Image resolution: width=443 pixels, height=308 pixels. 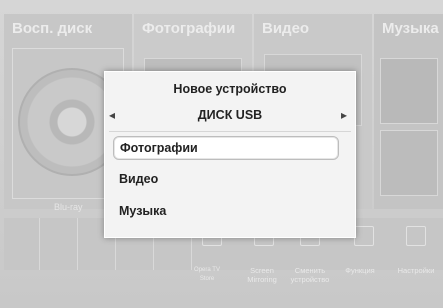 I want to click on tile-title: Видео, so click(x=286, y=28).